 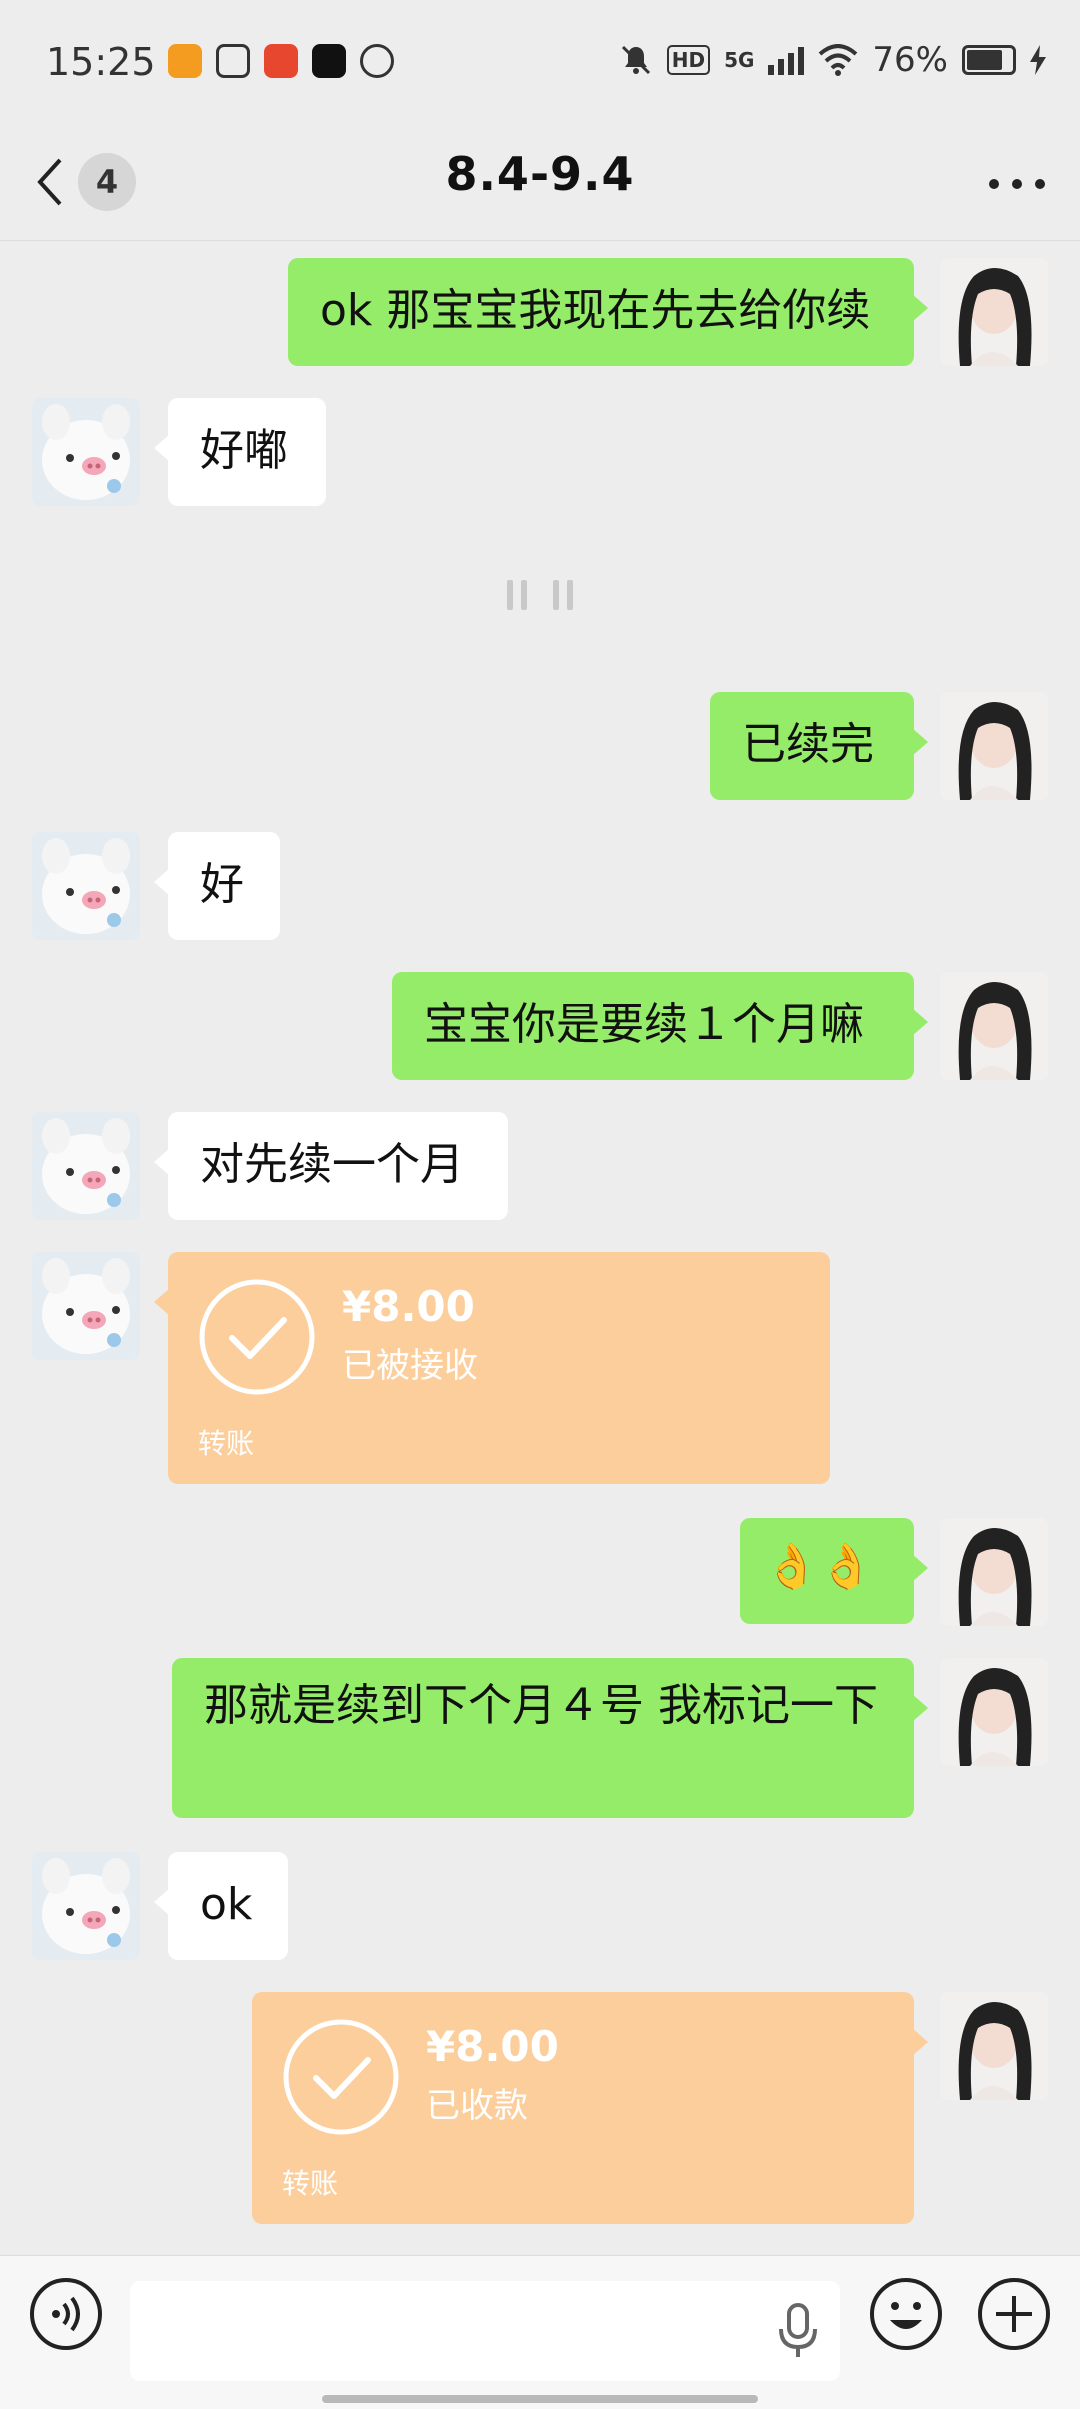 I want to click on mute-bell-icon, so click(x=635, y=60).